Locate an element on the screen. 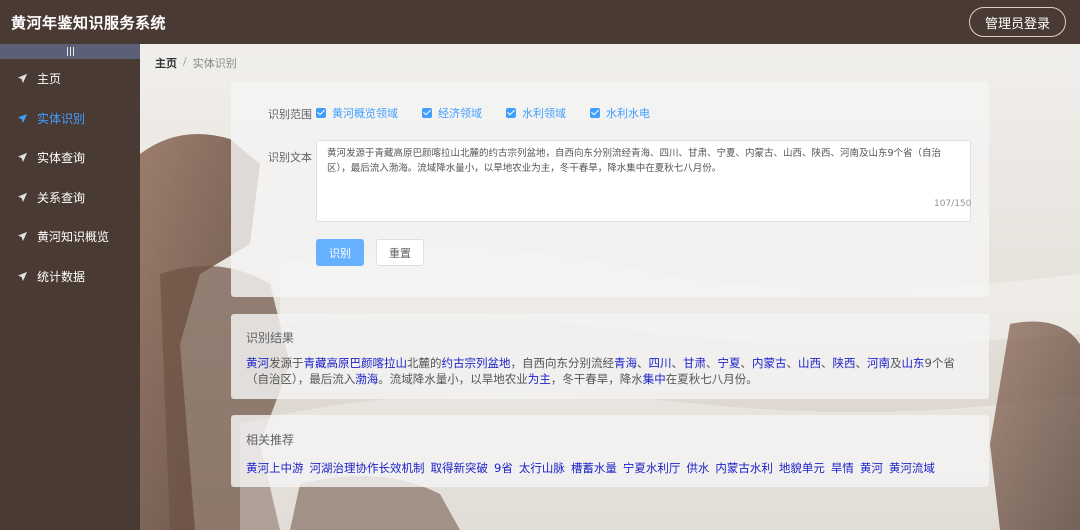  scope-checkbox-label: 水利领域 is located at coordinates (544, 113).